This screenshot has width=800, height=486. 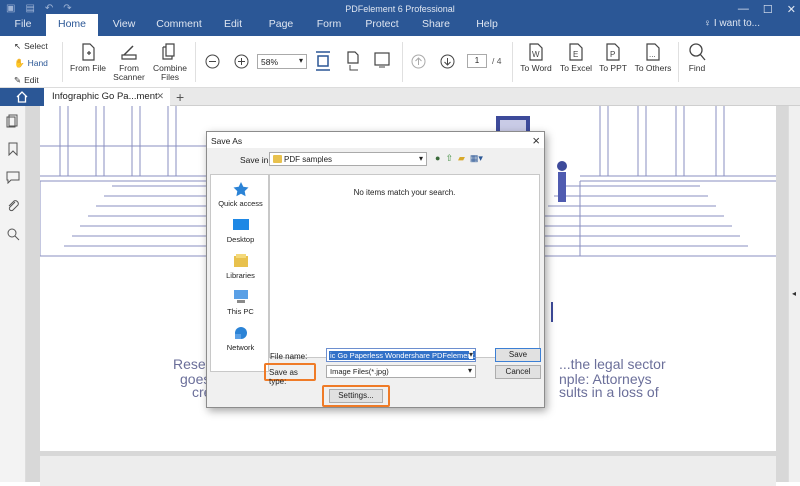 What do you see at coordinates (160, 96) in the screenshot?
I see `close-tab-icon: ✕` at bounding box center [160, 96].